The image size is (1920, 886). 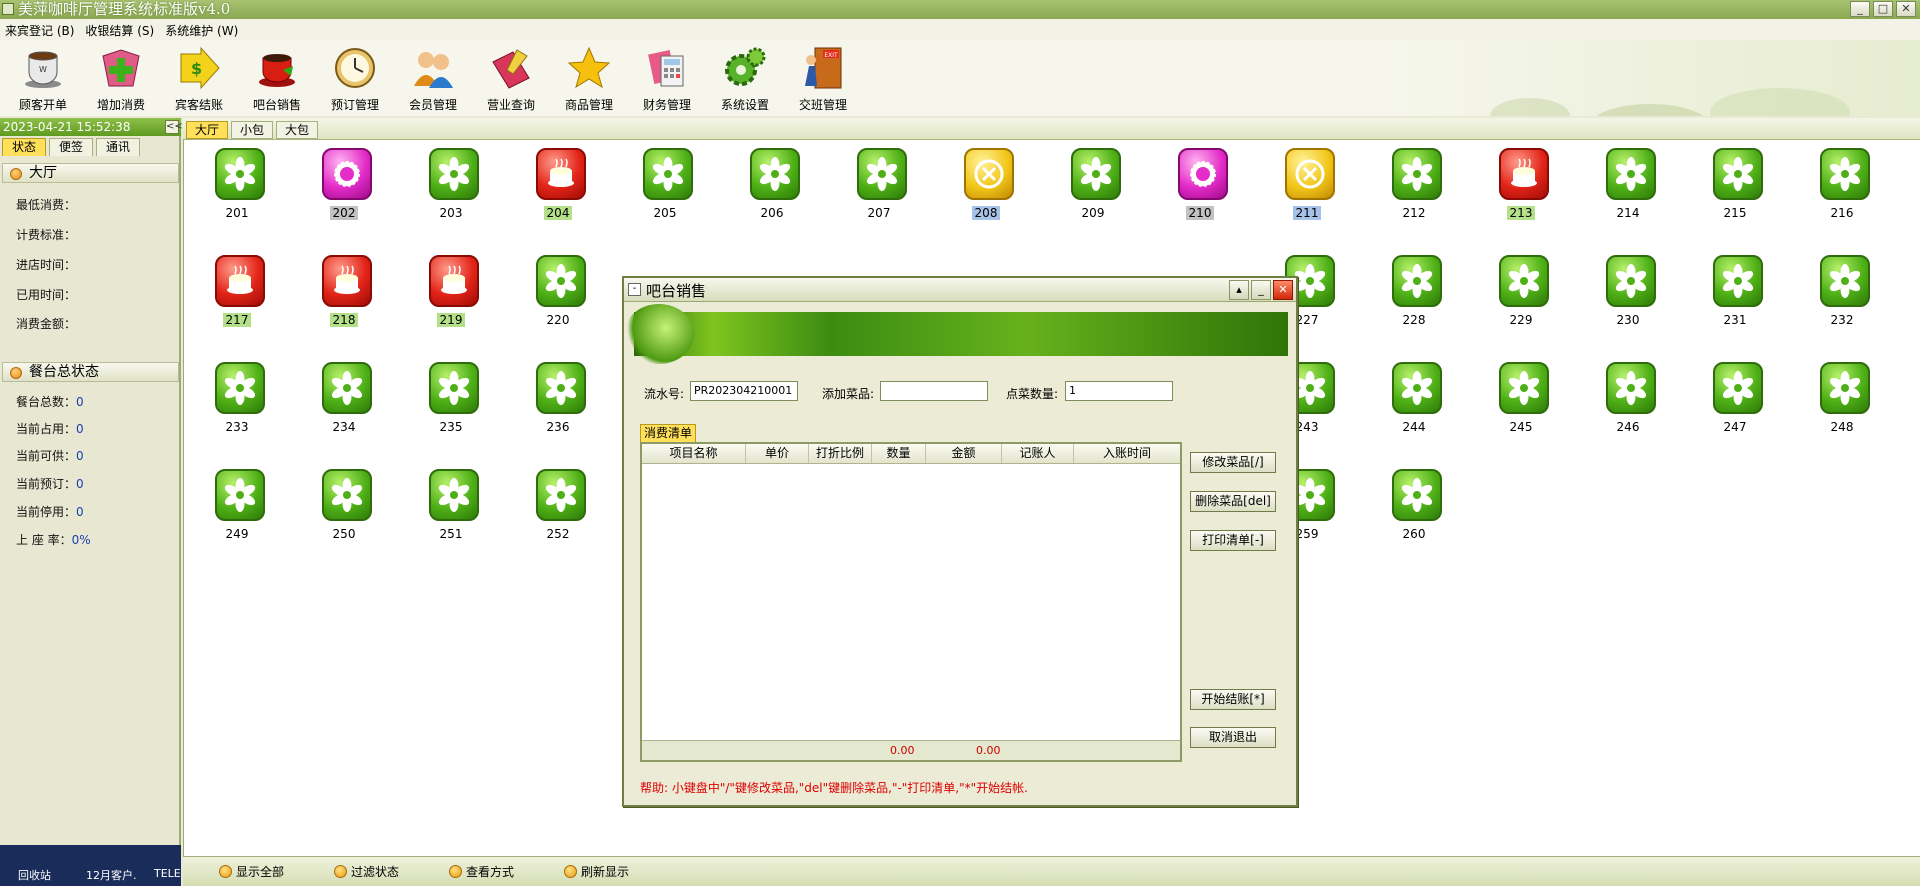 I want to click on table-number: 250, so click(x=344, y=534).